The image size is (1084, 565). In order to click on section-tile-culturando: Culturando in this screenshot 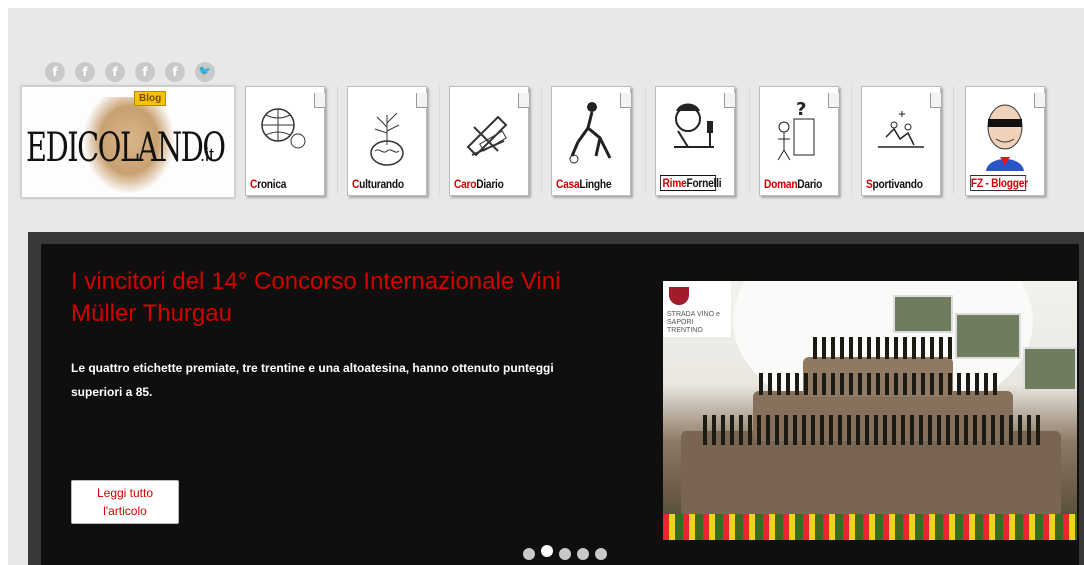, I will do `click(387, 141)`.